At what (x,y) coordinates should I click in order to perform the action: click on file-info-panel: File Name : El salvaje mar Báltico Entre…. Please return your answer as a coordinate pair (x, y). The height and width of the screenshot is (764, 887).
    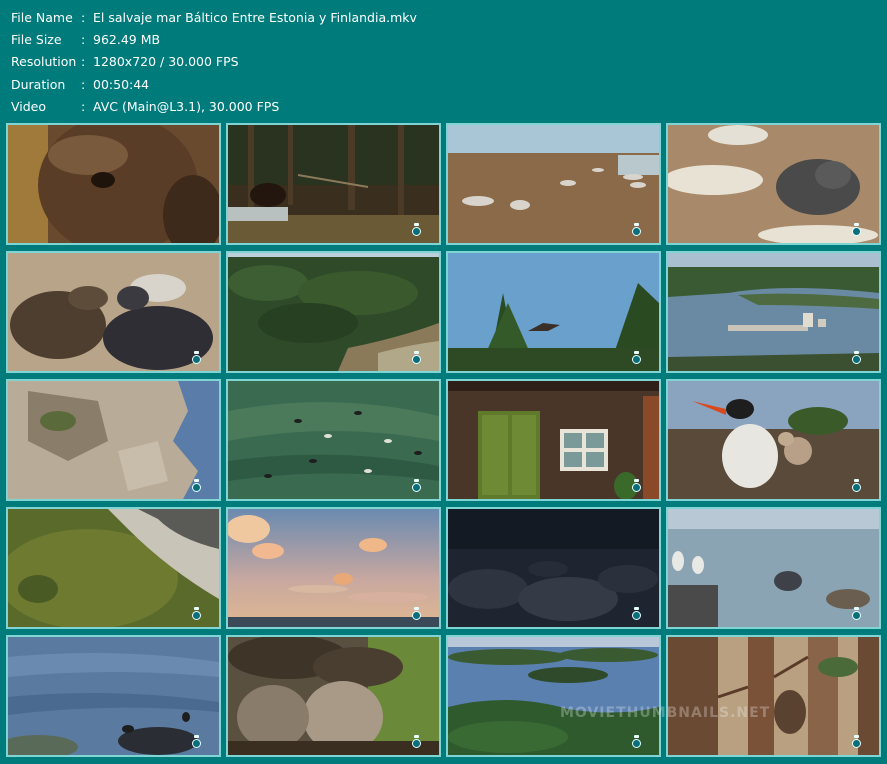
    Looking at the image, I should click on (214, 62).